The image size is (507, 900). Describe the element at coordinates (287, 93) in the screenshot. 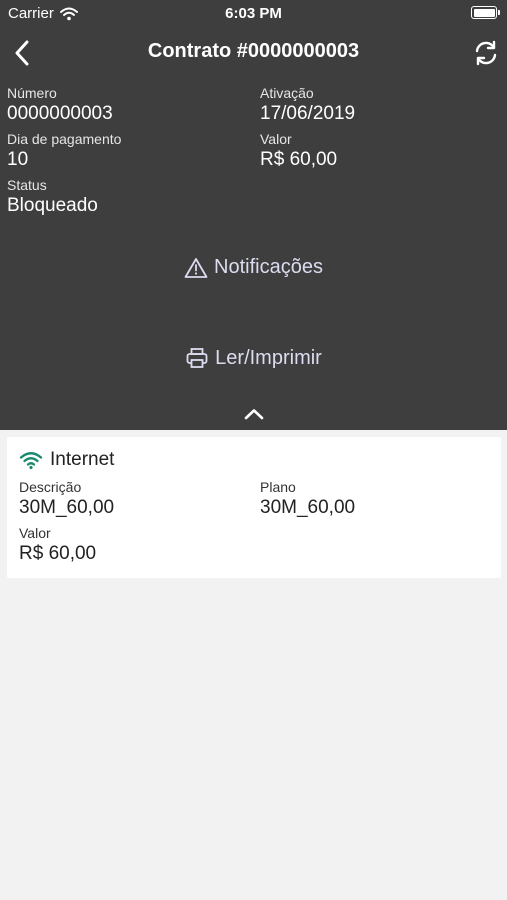

I see `ativacao-label: Ativação` at that location.